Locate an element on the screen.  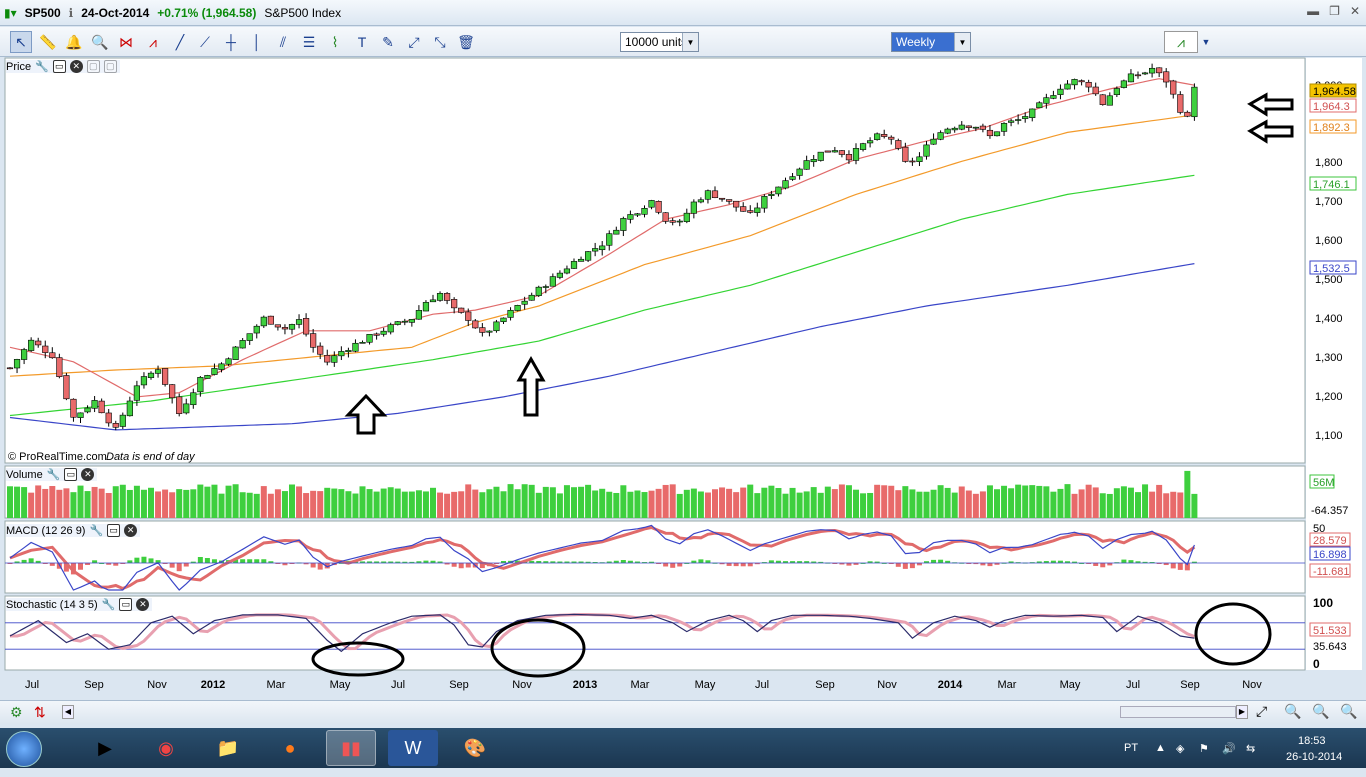
last-price-tag: 1,964.58 is located at coordinates (1334, 92).